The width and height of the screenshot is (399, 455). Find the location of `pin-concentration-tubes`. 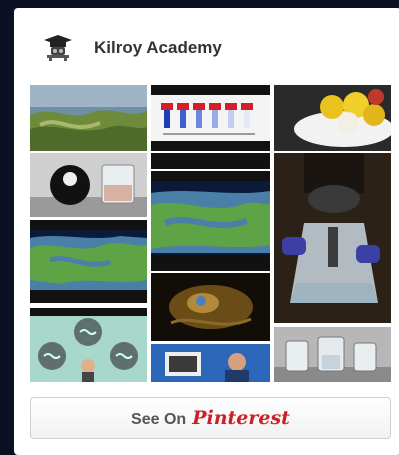

pin-concentration-tubes is located at coordinates (210, 118).